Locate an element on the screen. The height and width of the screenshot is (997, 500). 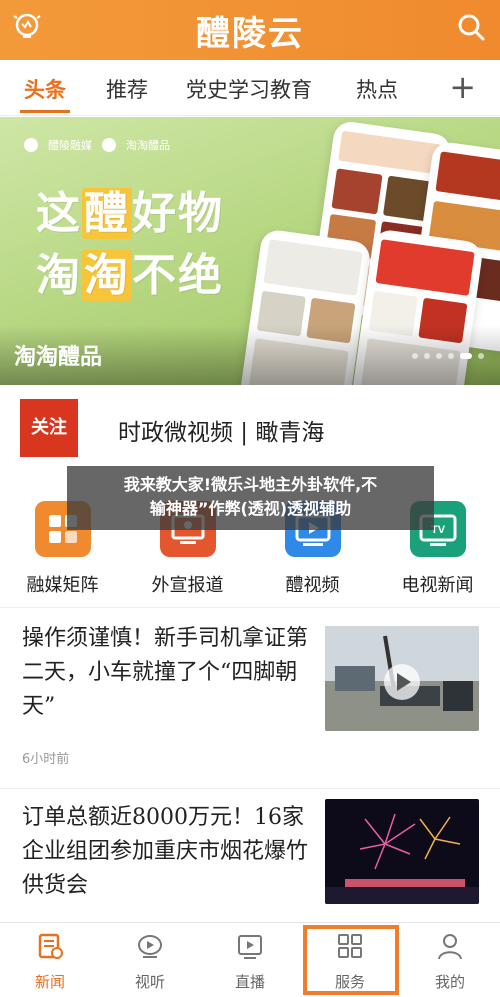
av-icon is located at coordinates (150, 946).